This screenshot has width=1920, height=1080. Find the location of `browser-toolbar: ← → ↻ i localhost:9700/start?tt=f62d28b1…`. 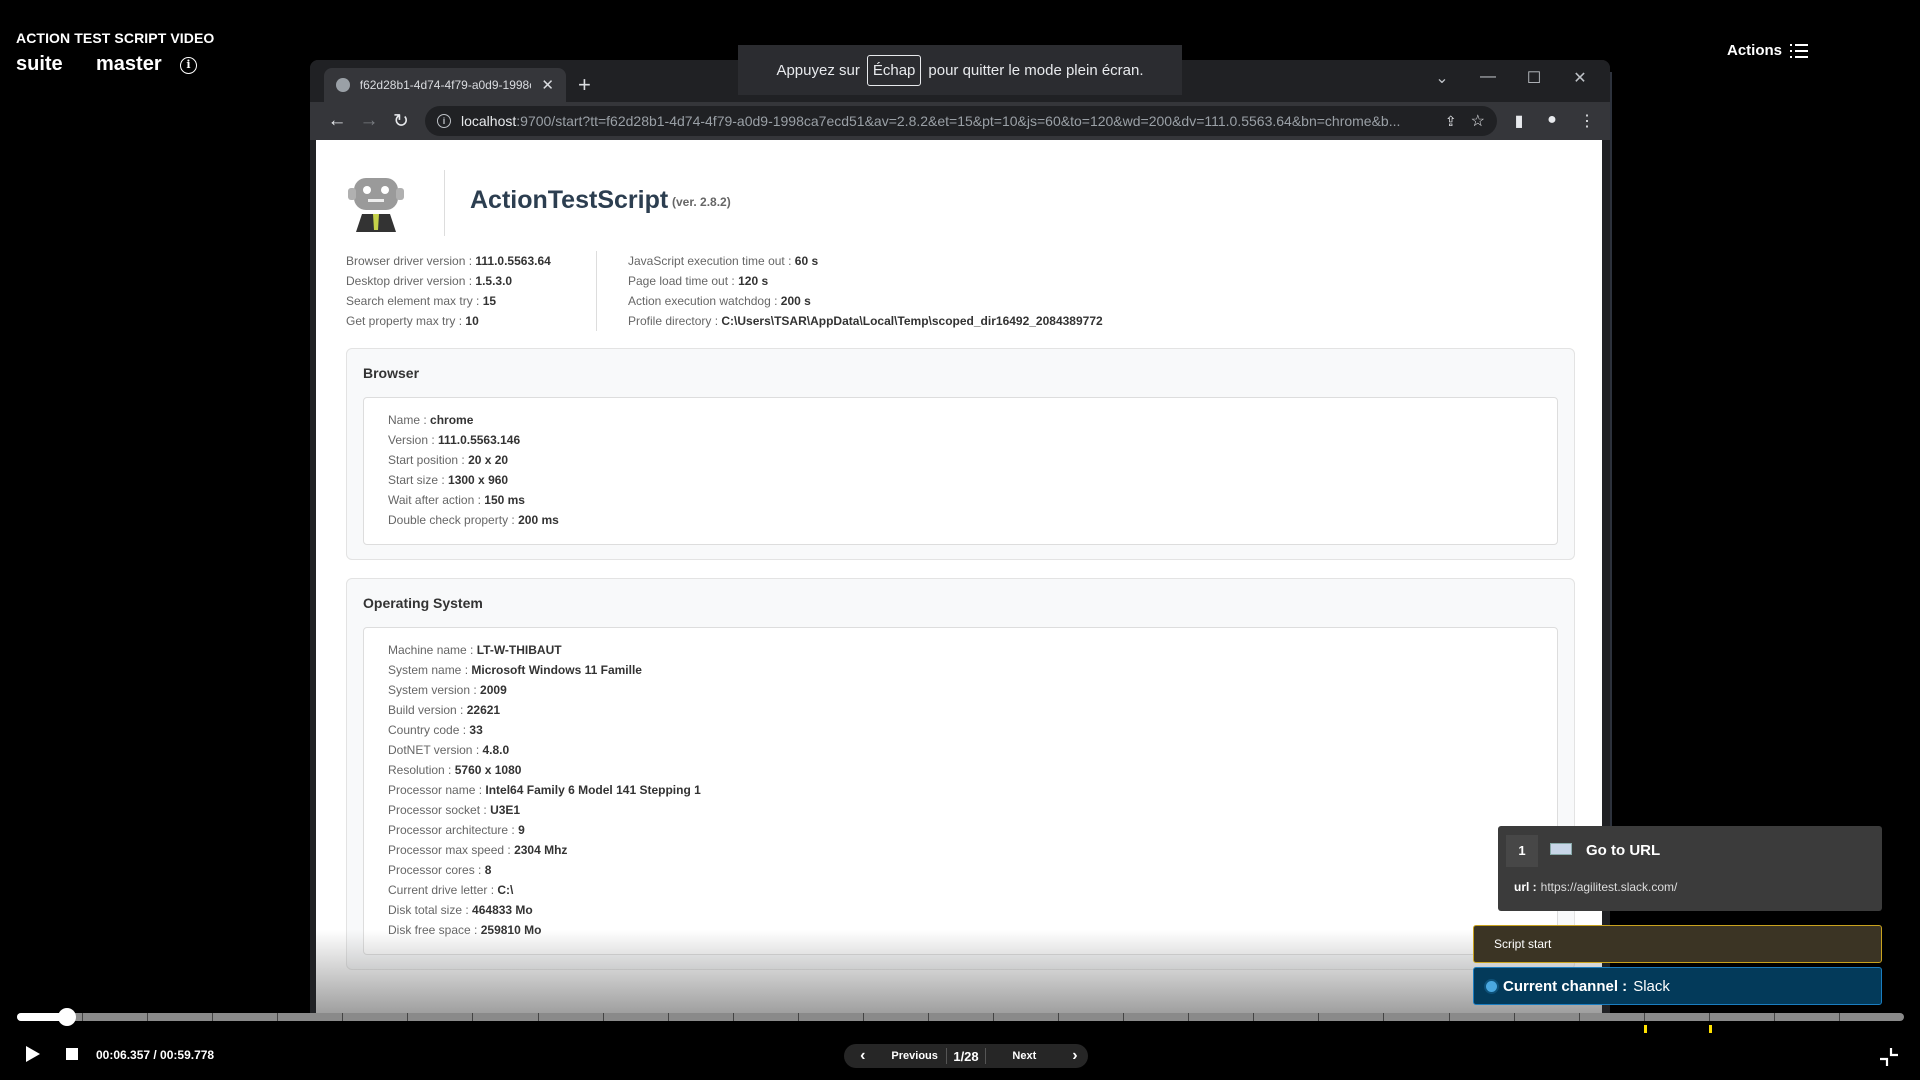

browser-toolbar: ← → ↻ i localhost:9700/start?tt=f62d28b1… is located at coordinates (960, 121).